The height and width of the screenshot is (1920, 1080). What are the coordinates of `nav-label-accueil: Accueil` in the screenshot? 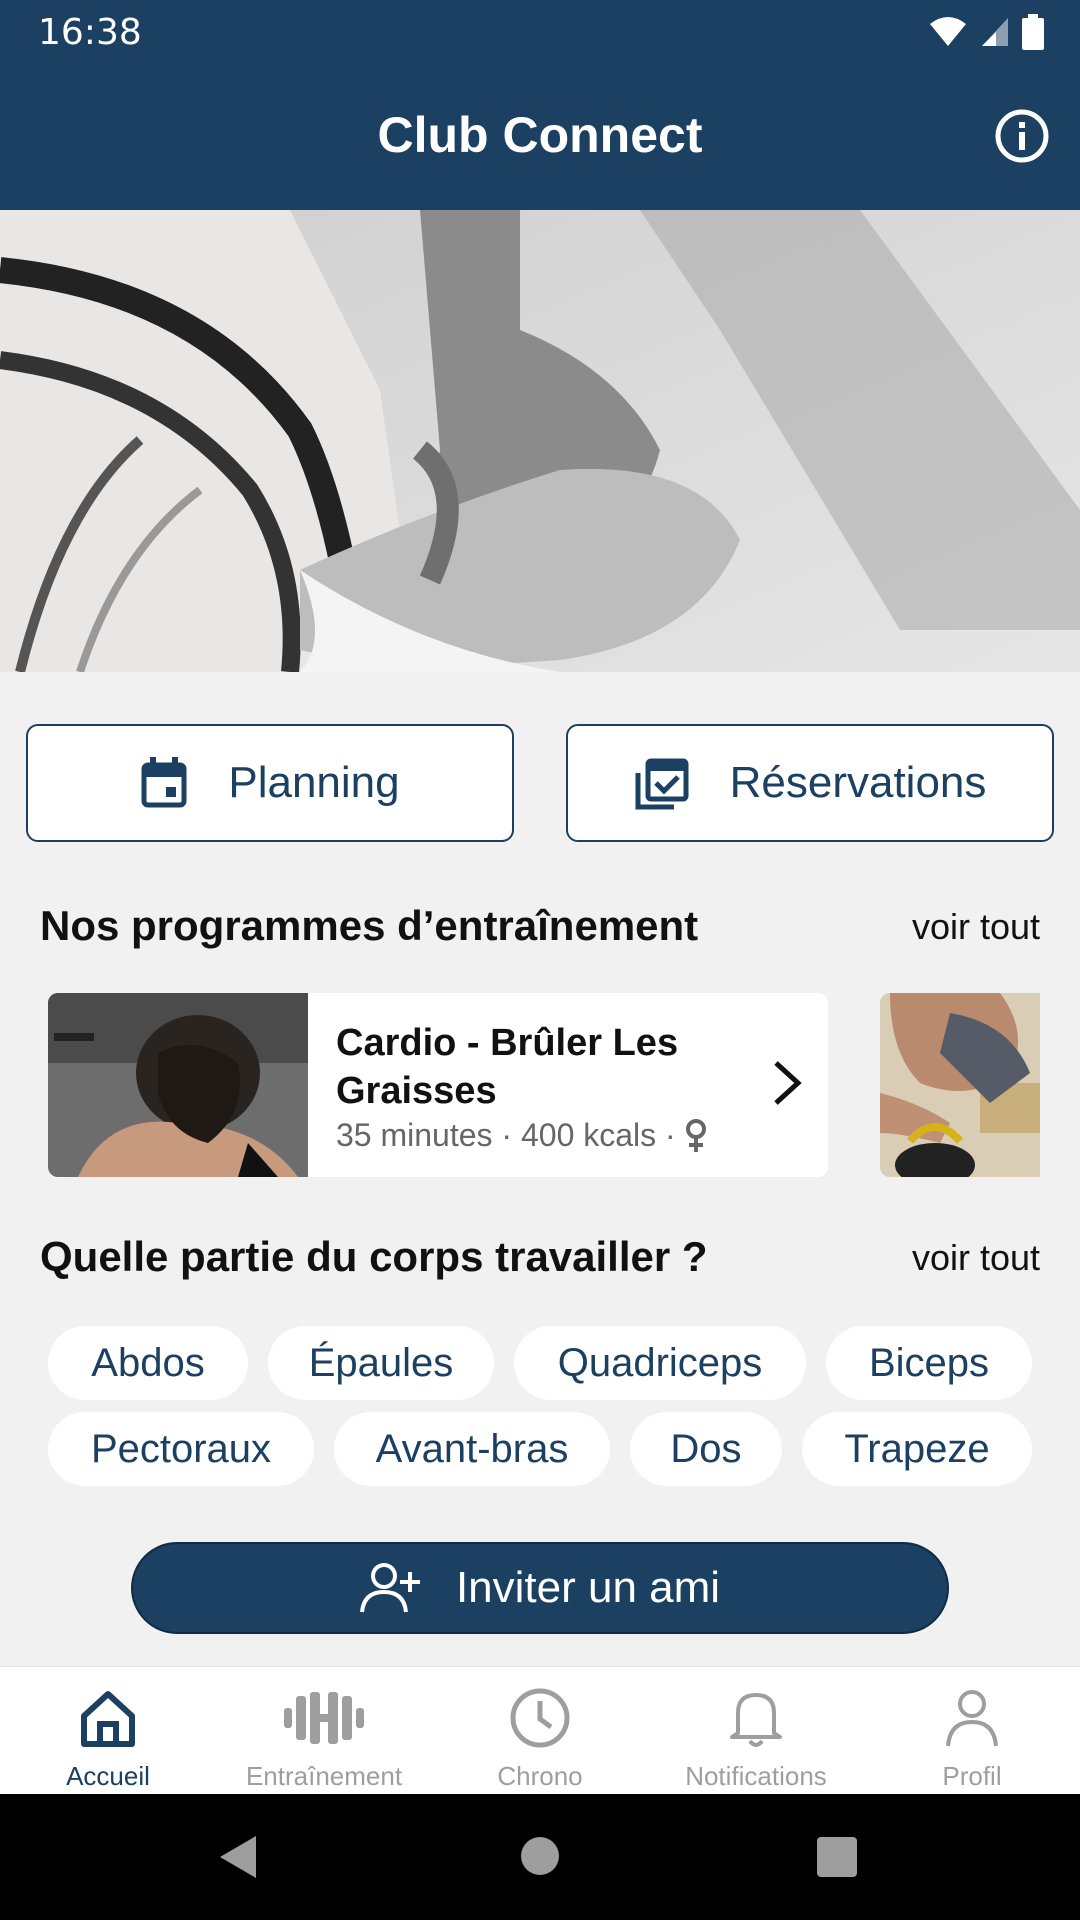 It's located at (108, 1776).